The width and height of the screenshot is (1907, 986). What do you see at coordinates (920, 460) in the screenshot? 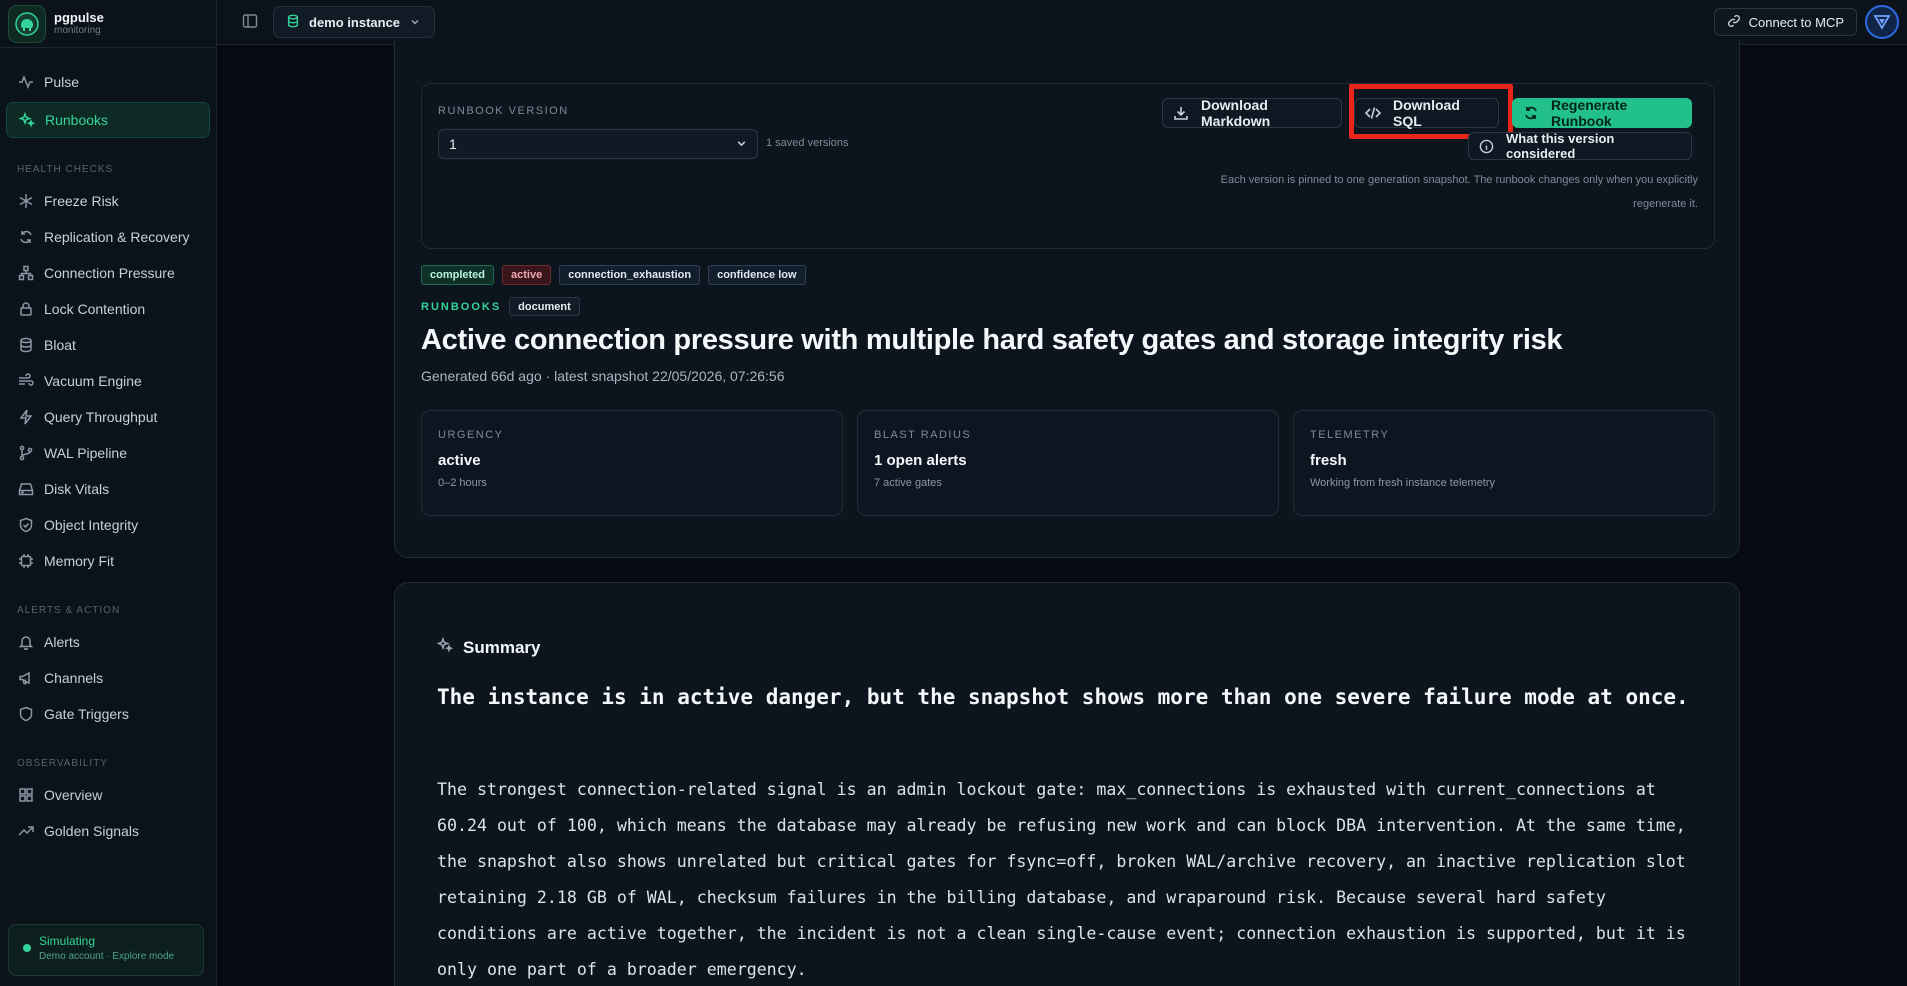
I see `stat-value: 1 open alerts` at bounding box center [920, 460].